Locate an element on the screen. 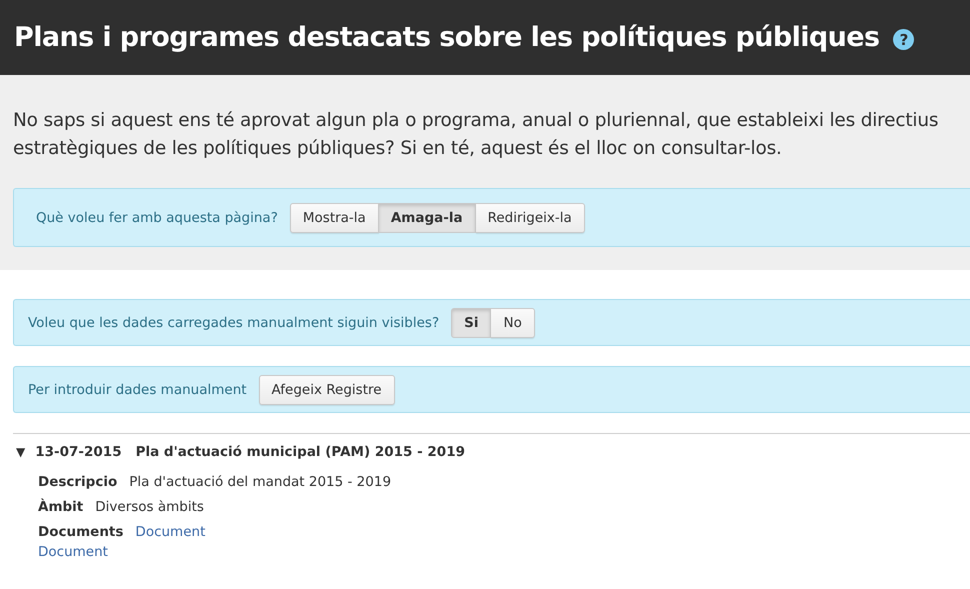 This screenshot has width=970, height=589. segment-button: No is located at coordinates (513, 323).